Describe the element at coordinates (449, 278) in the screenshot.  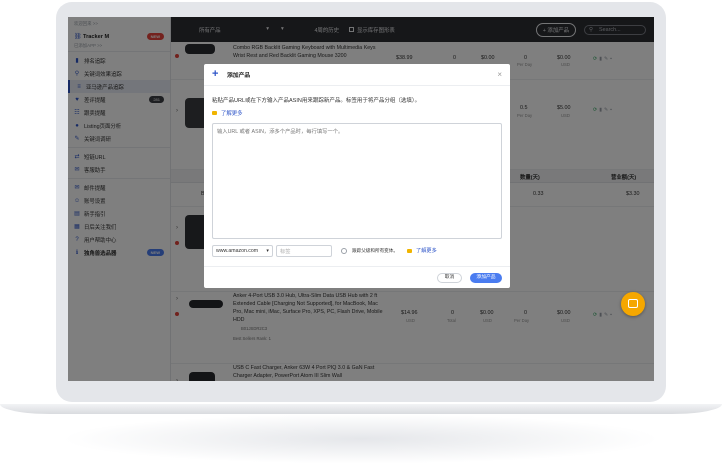
I see `cancel-button: 取消` at that location.